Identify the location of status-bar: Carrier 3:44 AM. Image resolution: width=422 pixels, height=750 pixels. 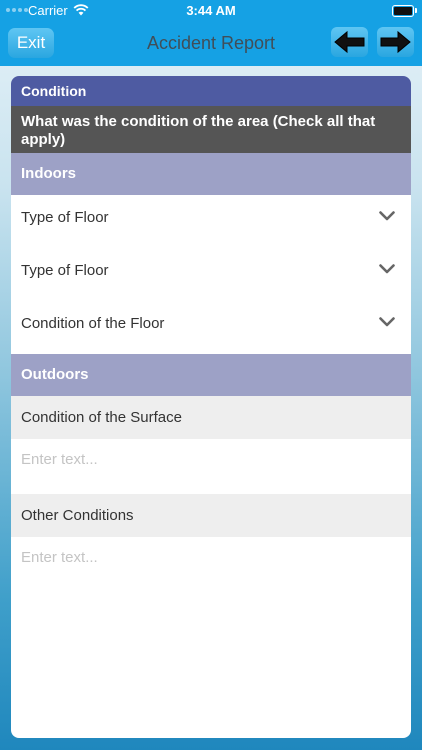
(211, 11).